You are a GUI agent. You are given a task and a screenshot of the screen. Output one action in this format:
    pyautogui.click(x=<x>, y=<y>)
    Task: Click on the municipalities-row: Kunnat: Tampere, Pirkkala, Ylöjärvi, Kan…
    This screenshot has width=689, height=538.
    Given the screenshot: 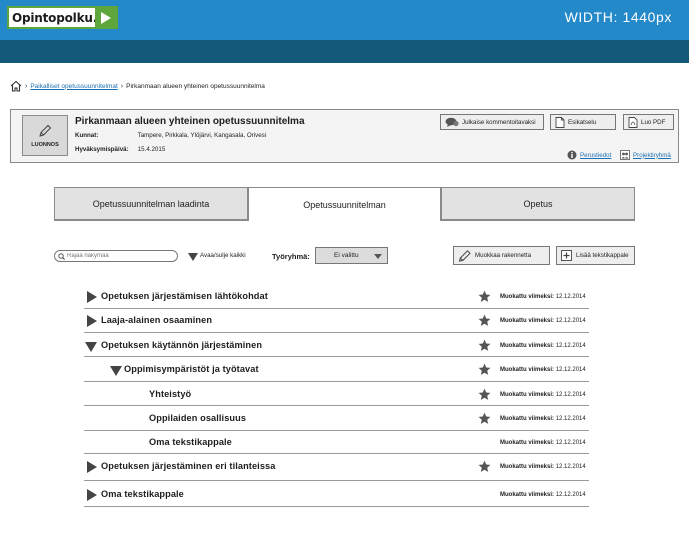 What is the action you would take?
    pyautogui.click(x=170, y=135)
    